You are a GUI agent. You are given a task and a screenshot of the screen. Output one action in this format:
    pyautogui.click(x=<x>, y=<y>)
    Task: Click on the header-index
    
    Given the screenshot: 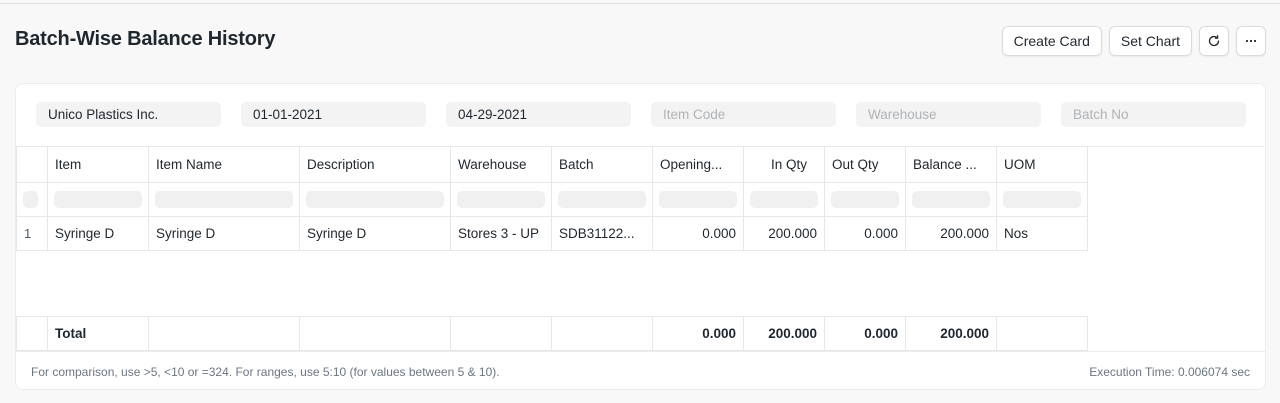 What is the action you would take?
    pyautogui.click(x=32, y=164)
    